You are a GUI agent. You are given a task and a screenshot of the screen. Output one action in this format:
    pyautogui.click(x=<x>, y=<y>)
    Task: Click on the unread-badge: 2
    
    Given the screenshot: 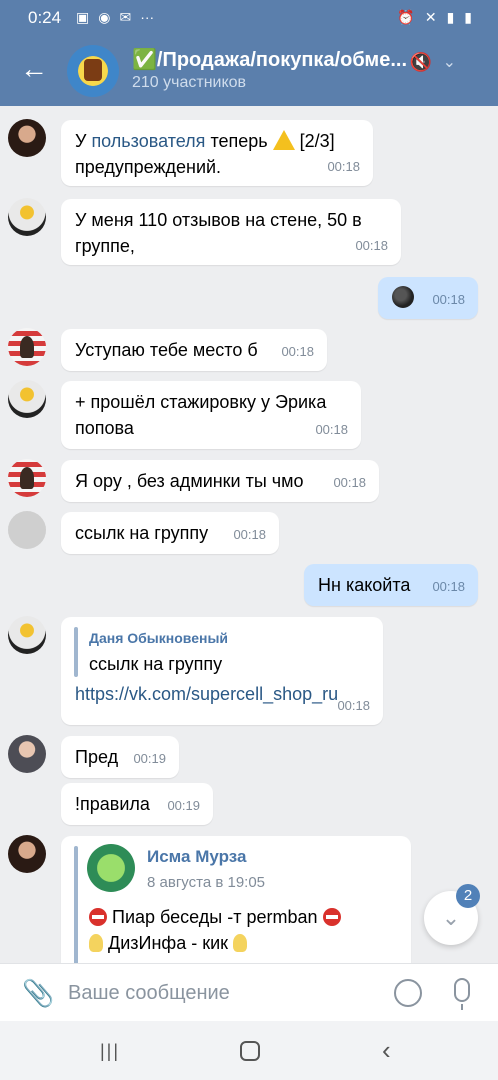 What is the action you would take?
    pyautogui.click(x=468, y=896)
    